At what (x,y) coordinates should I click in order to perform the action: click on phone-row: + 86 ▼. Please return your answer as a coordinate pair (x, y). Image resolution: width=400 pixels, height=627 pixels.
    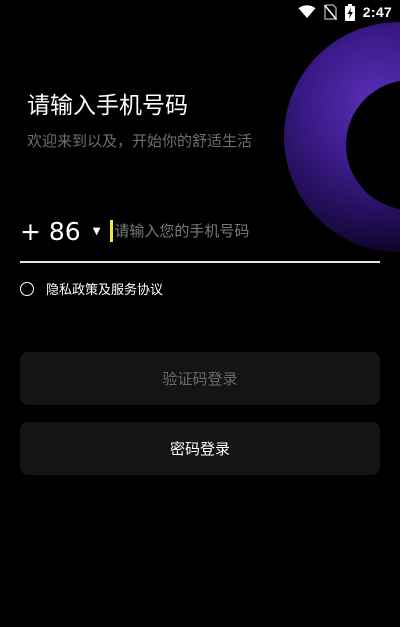
    Looking at the image, I should click on (200, 231).